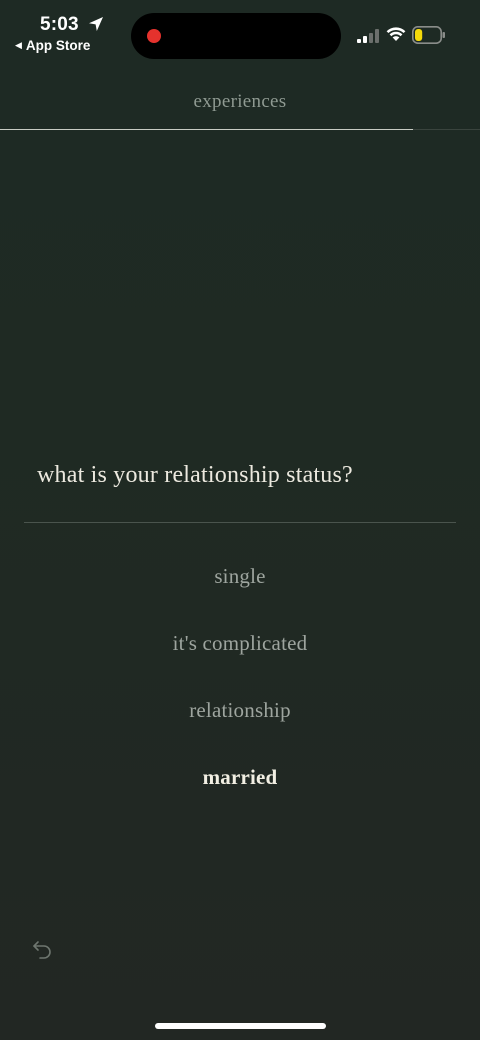  What do you see at coordinates (195, 475) in the screenshot?
I see `question-text: what is your relationship status?` at bounding box center [195, 475].